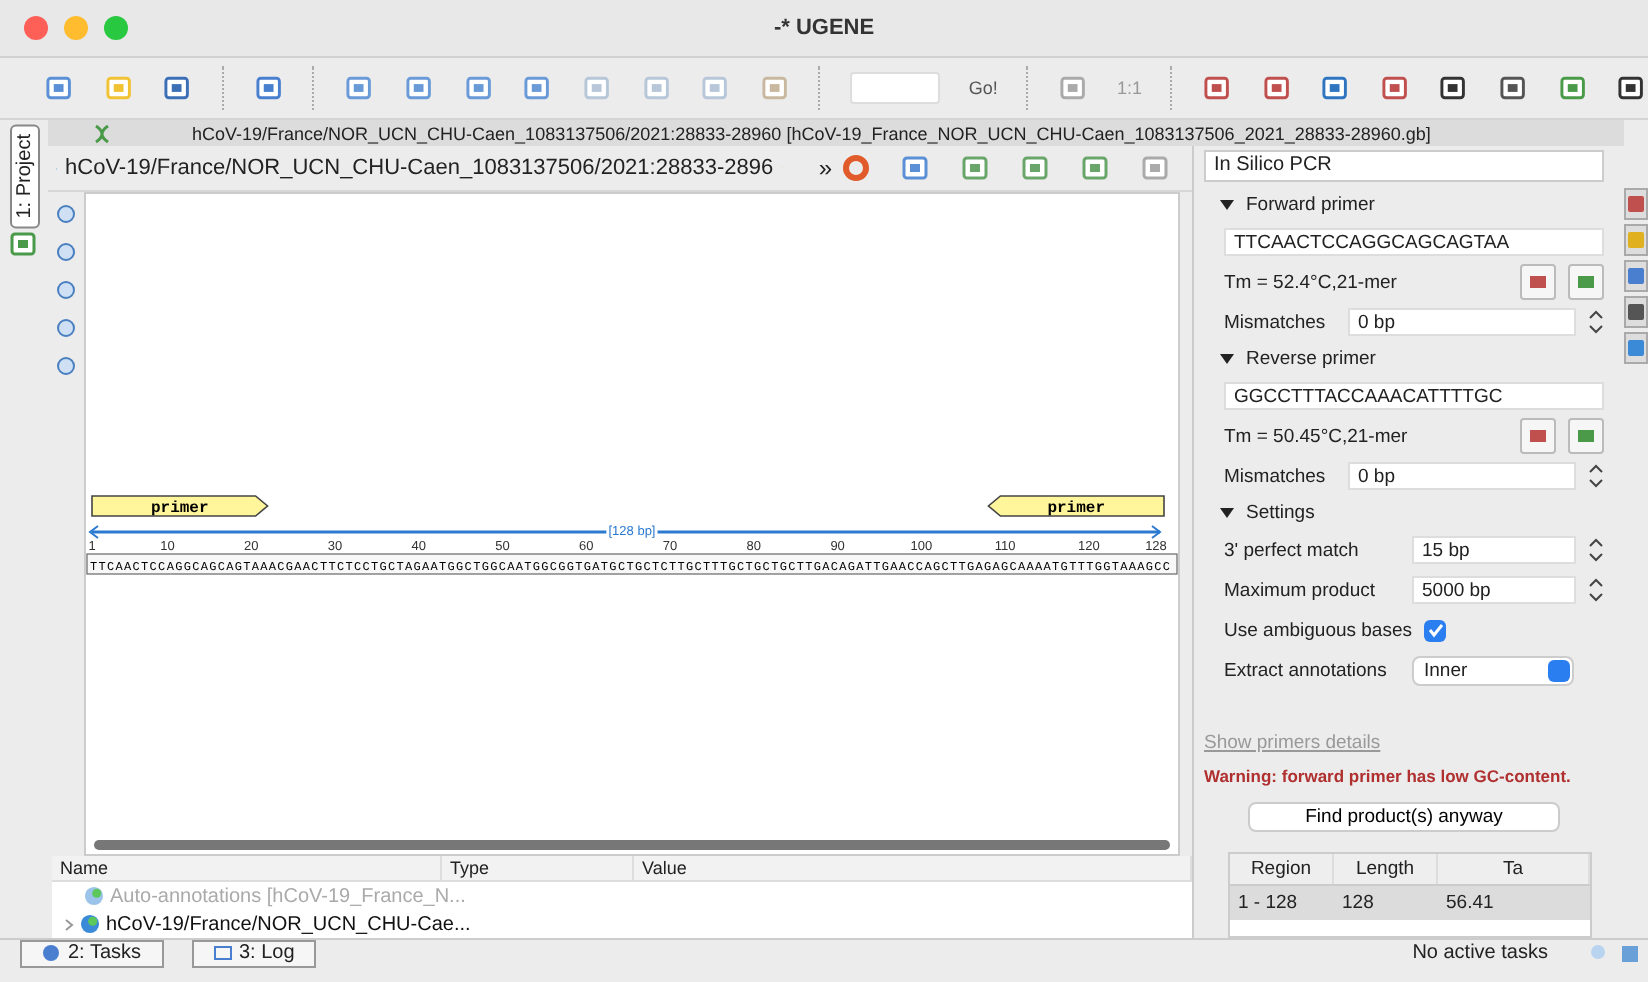 The width and height of the screenshot is (1648, 982). Describe the element at coordinates (1311, 282) in the screenshot. I see `tm-label: Tm = 52.4°C,21-mer` at that location.